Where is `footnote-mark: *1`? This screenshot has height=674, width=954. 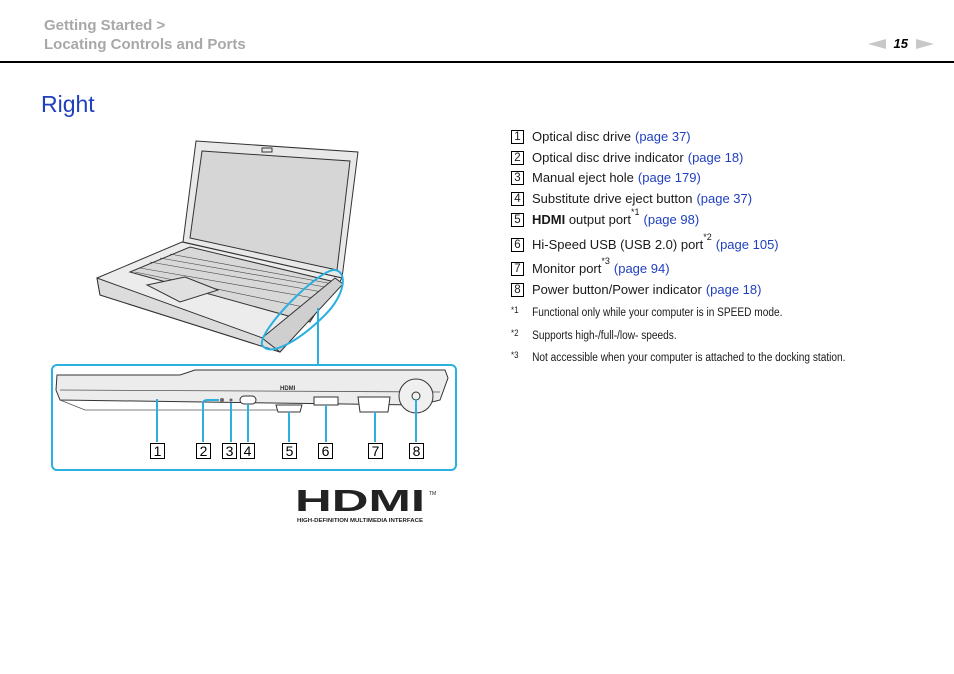 footnote-mark: *1 is located at coordinates (515, 310).